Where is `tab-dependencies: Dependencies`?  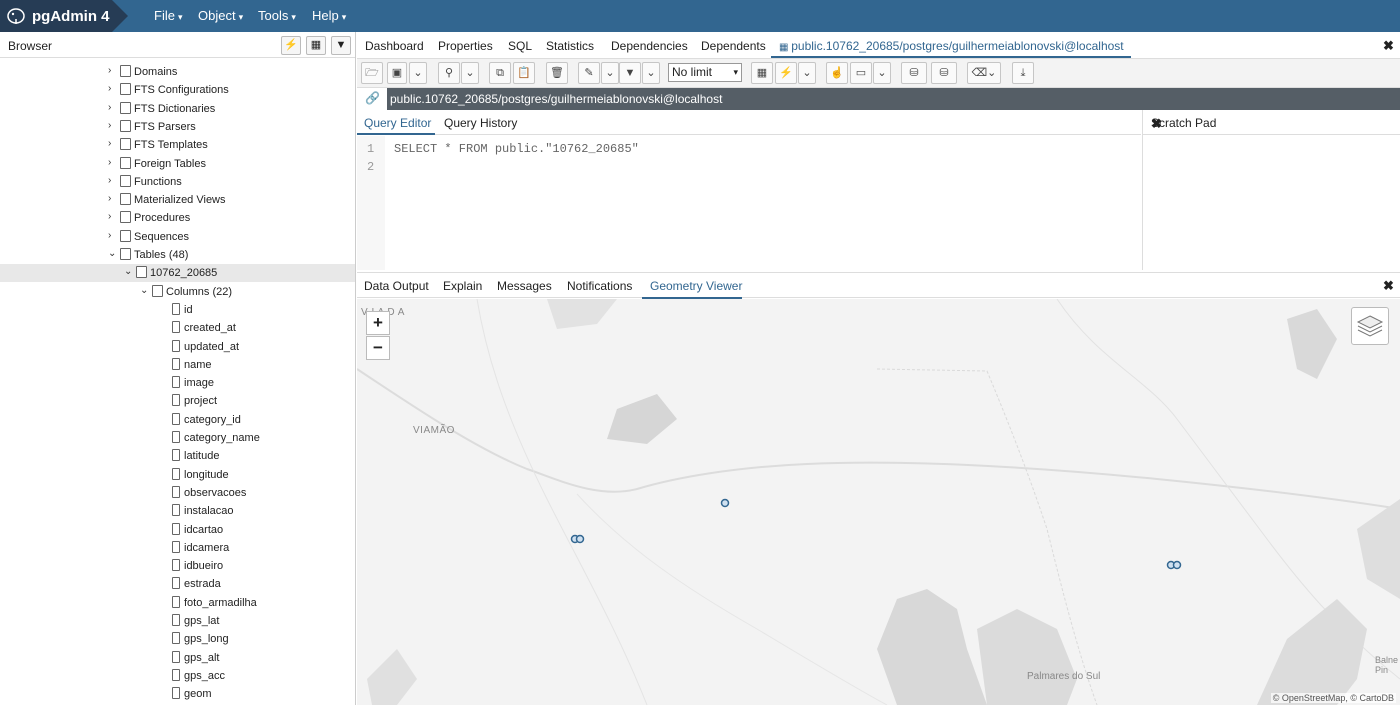
tab-dependencies: Dependencies is located at coordinates (649, 46).